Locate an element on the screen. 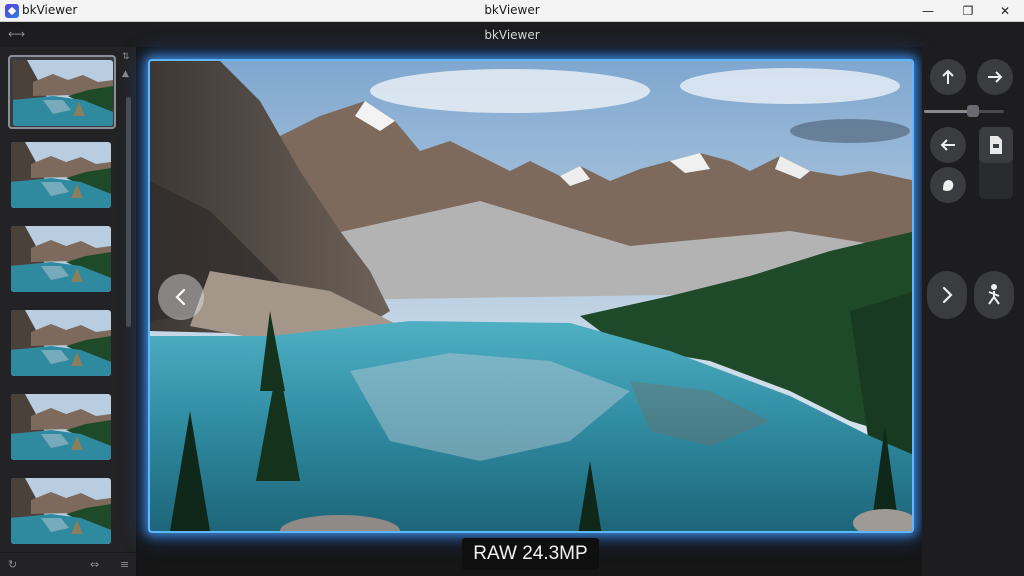 The image size is (1024, 576). thumbnail-sidebar: ⇅ ▲ ↻ ⇔ ≡ is located at coordinates (68, 311).